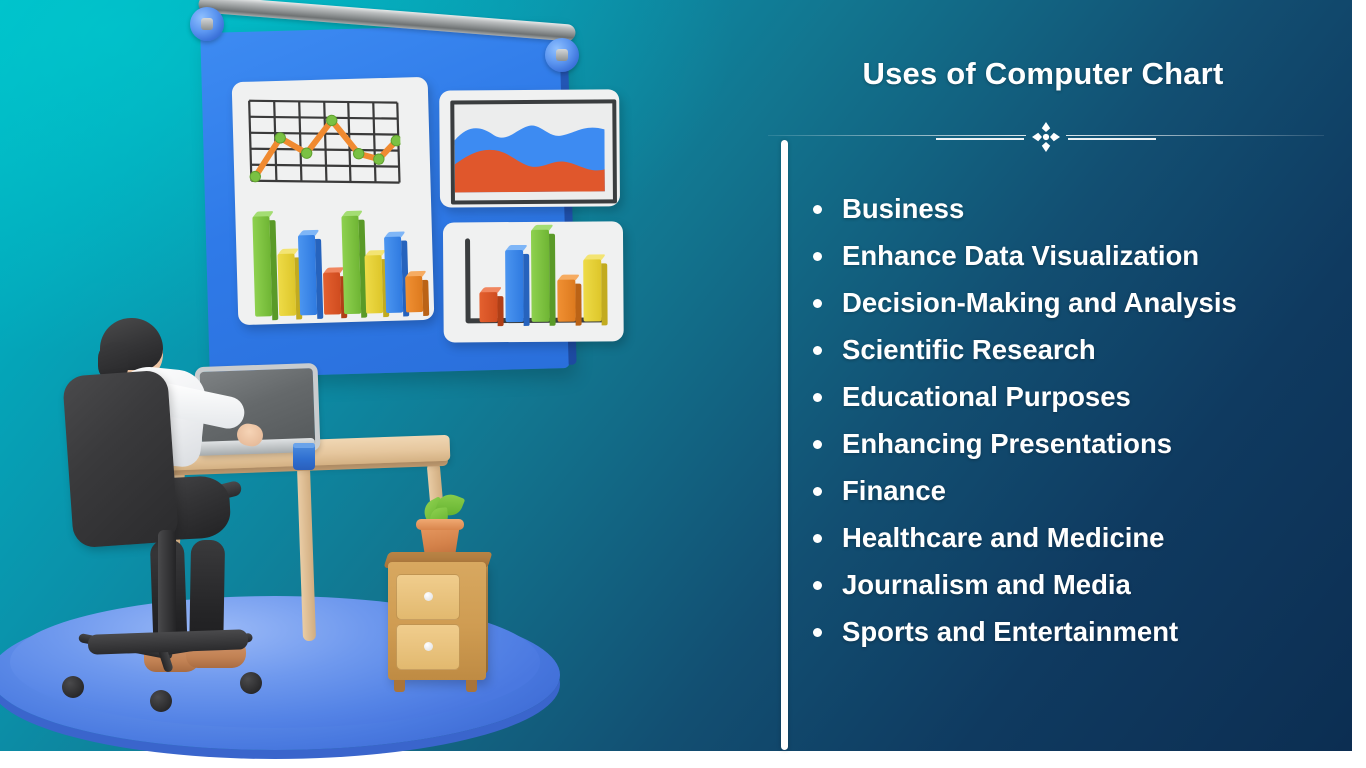 This screenshot has width=1366, height=768. What do you see at coordinates (1007, 443) in the screenshot?
I see `list-item-label: Enhancing Presentations` at bounding box center [1007, 443].